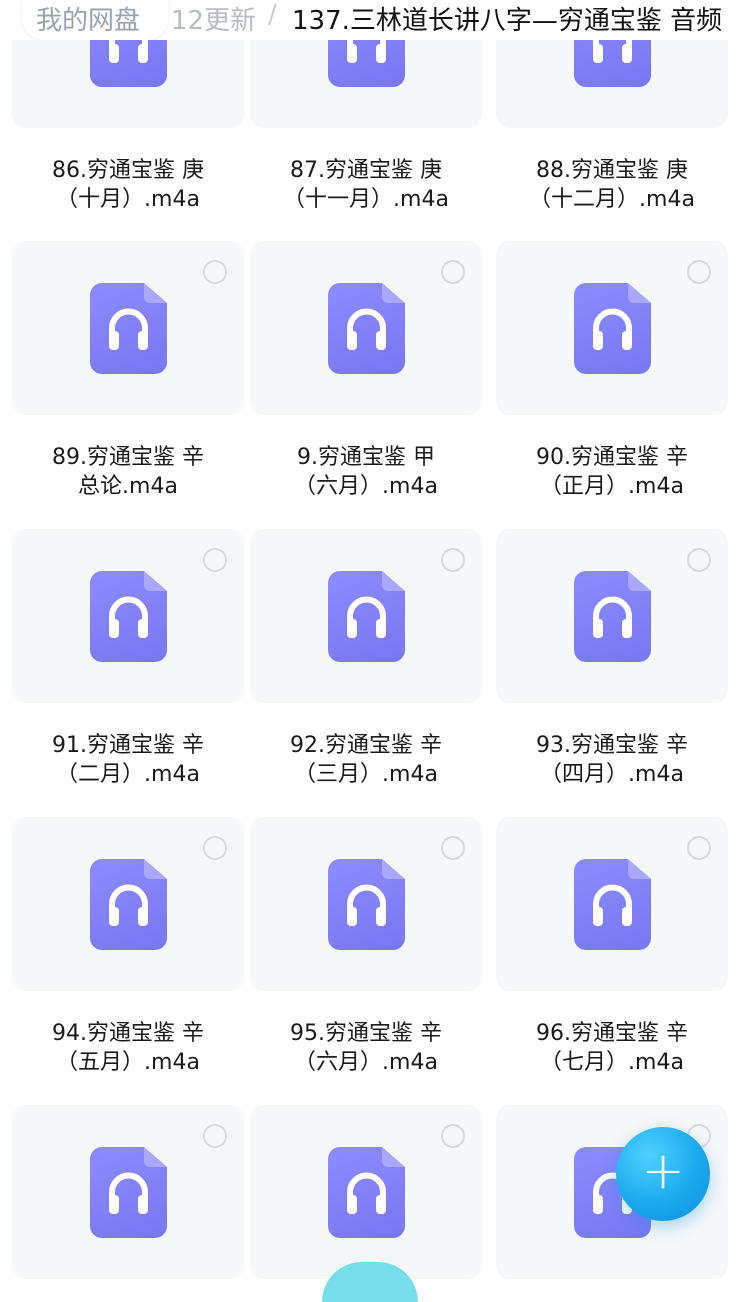  I want to click on file-name-line2: （十二月）.m4a, so click(612, 199).